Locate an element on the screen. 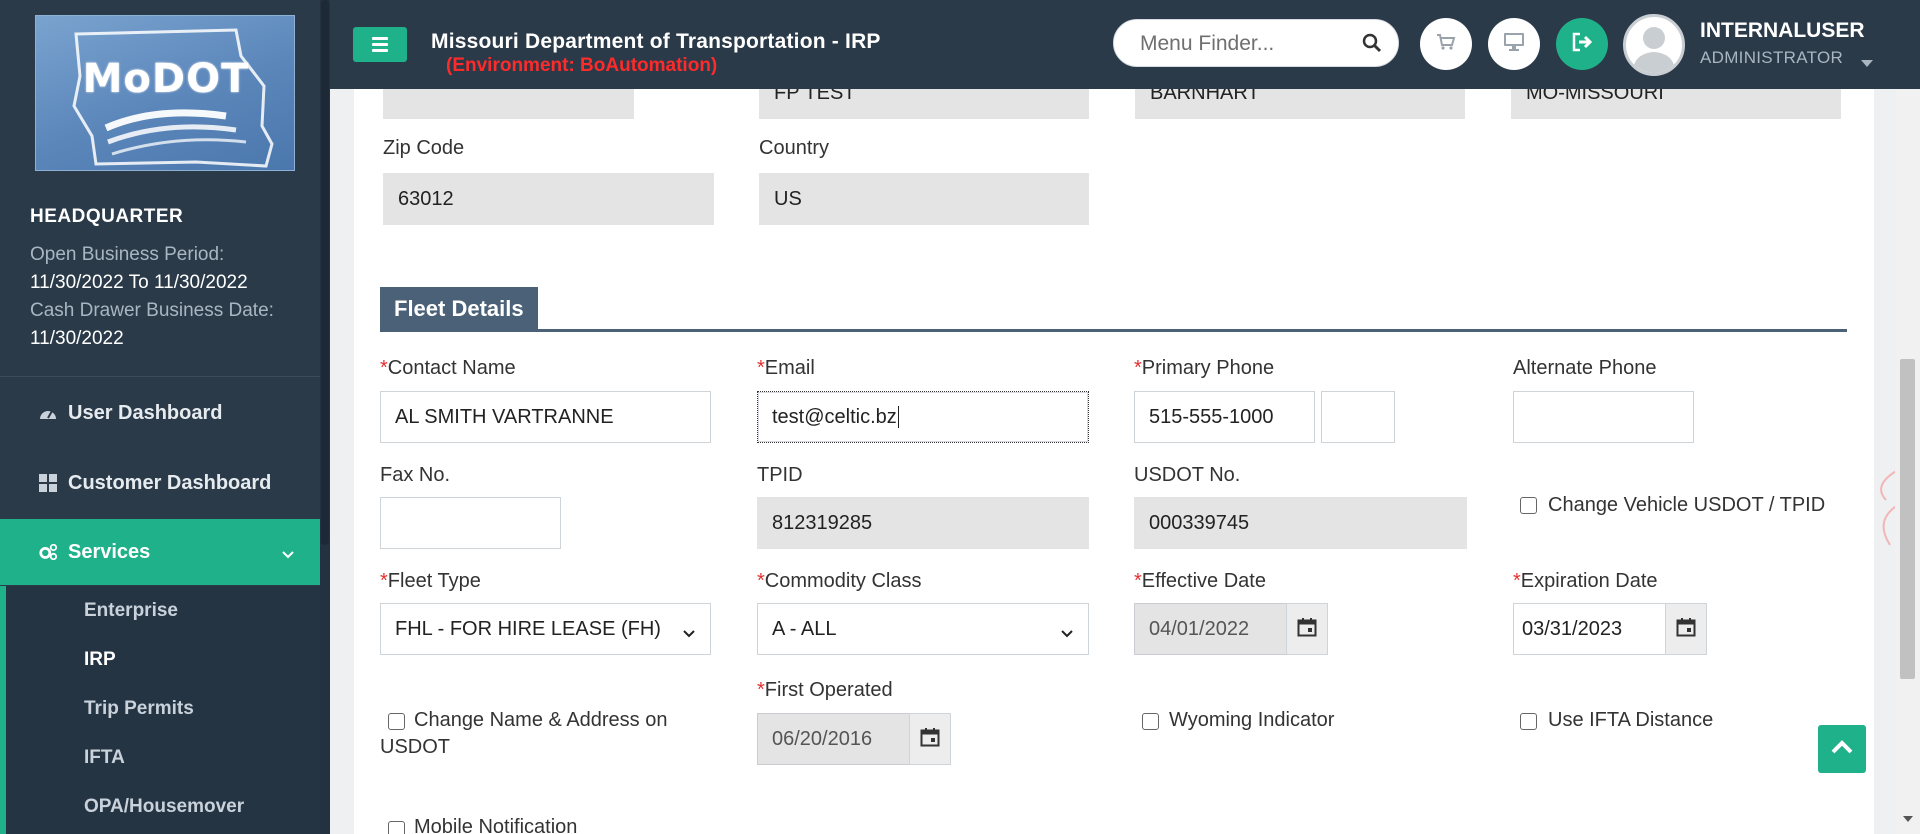 The width and height of the screenshot is (1920, 834). alternate-phone-label: Alternate Phone is located at coordinates (1585, 368).